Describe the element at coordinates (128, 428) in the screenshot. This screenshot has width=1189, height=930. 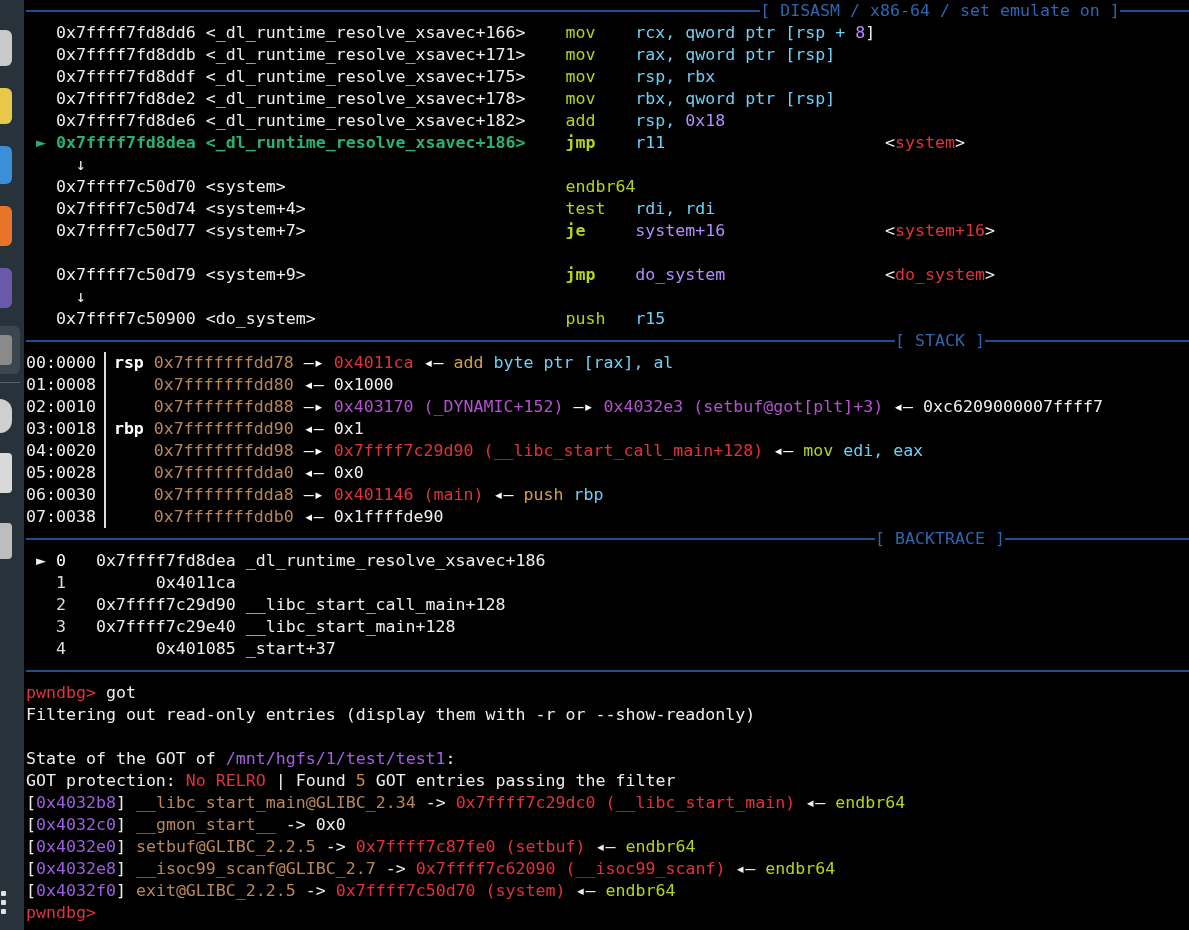
I see `register-label: rbp` at that location.